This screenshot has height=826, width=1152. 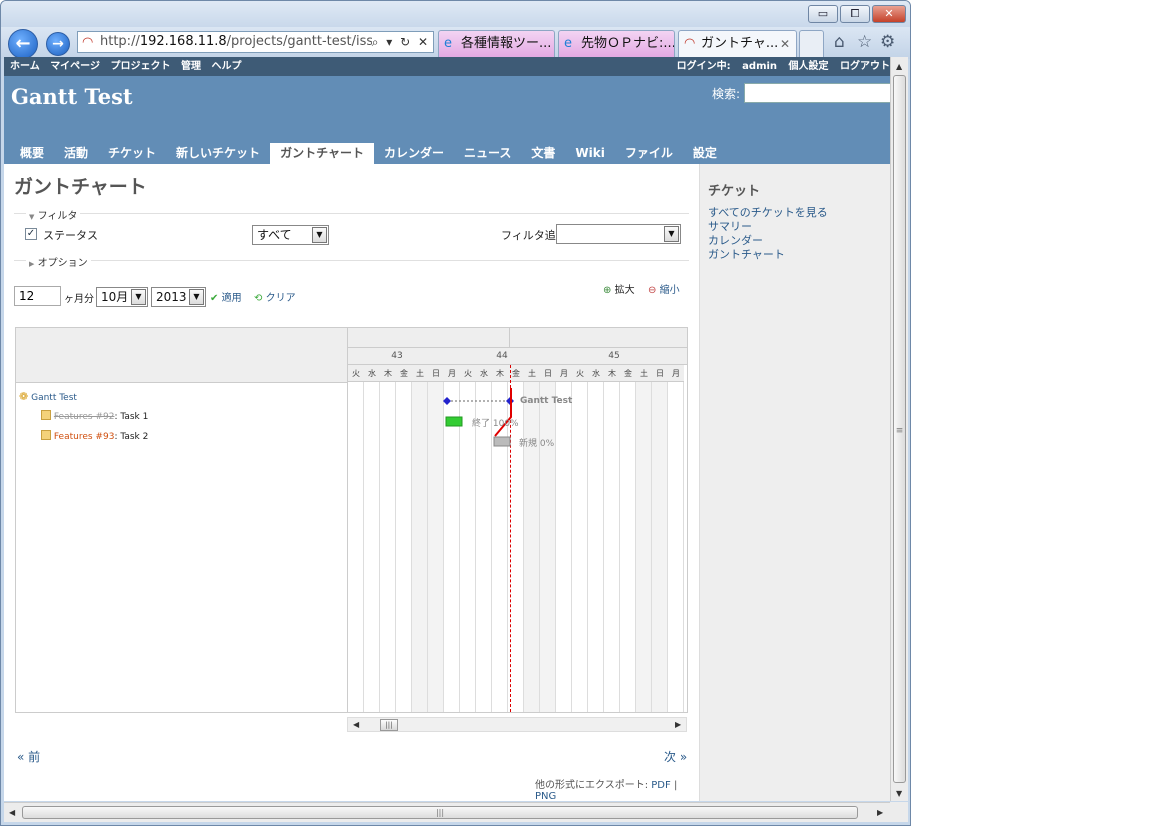 I want to click on task-1-bar, so click(x=454, y=421).